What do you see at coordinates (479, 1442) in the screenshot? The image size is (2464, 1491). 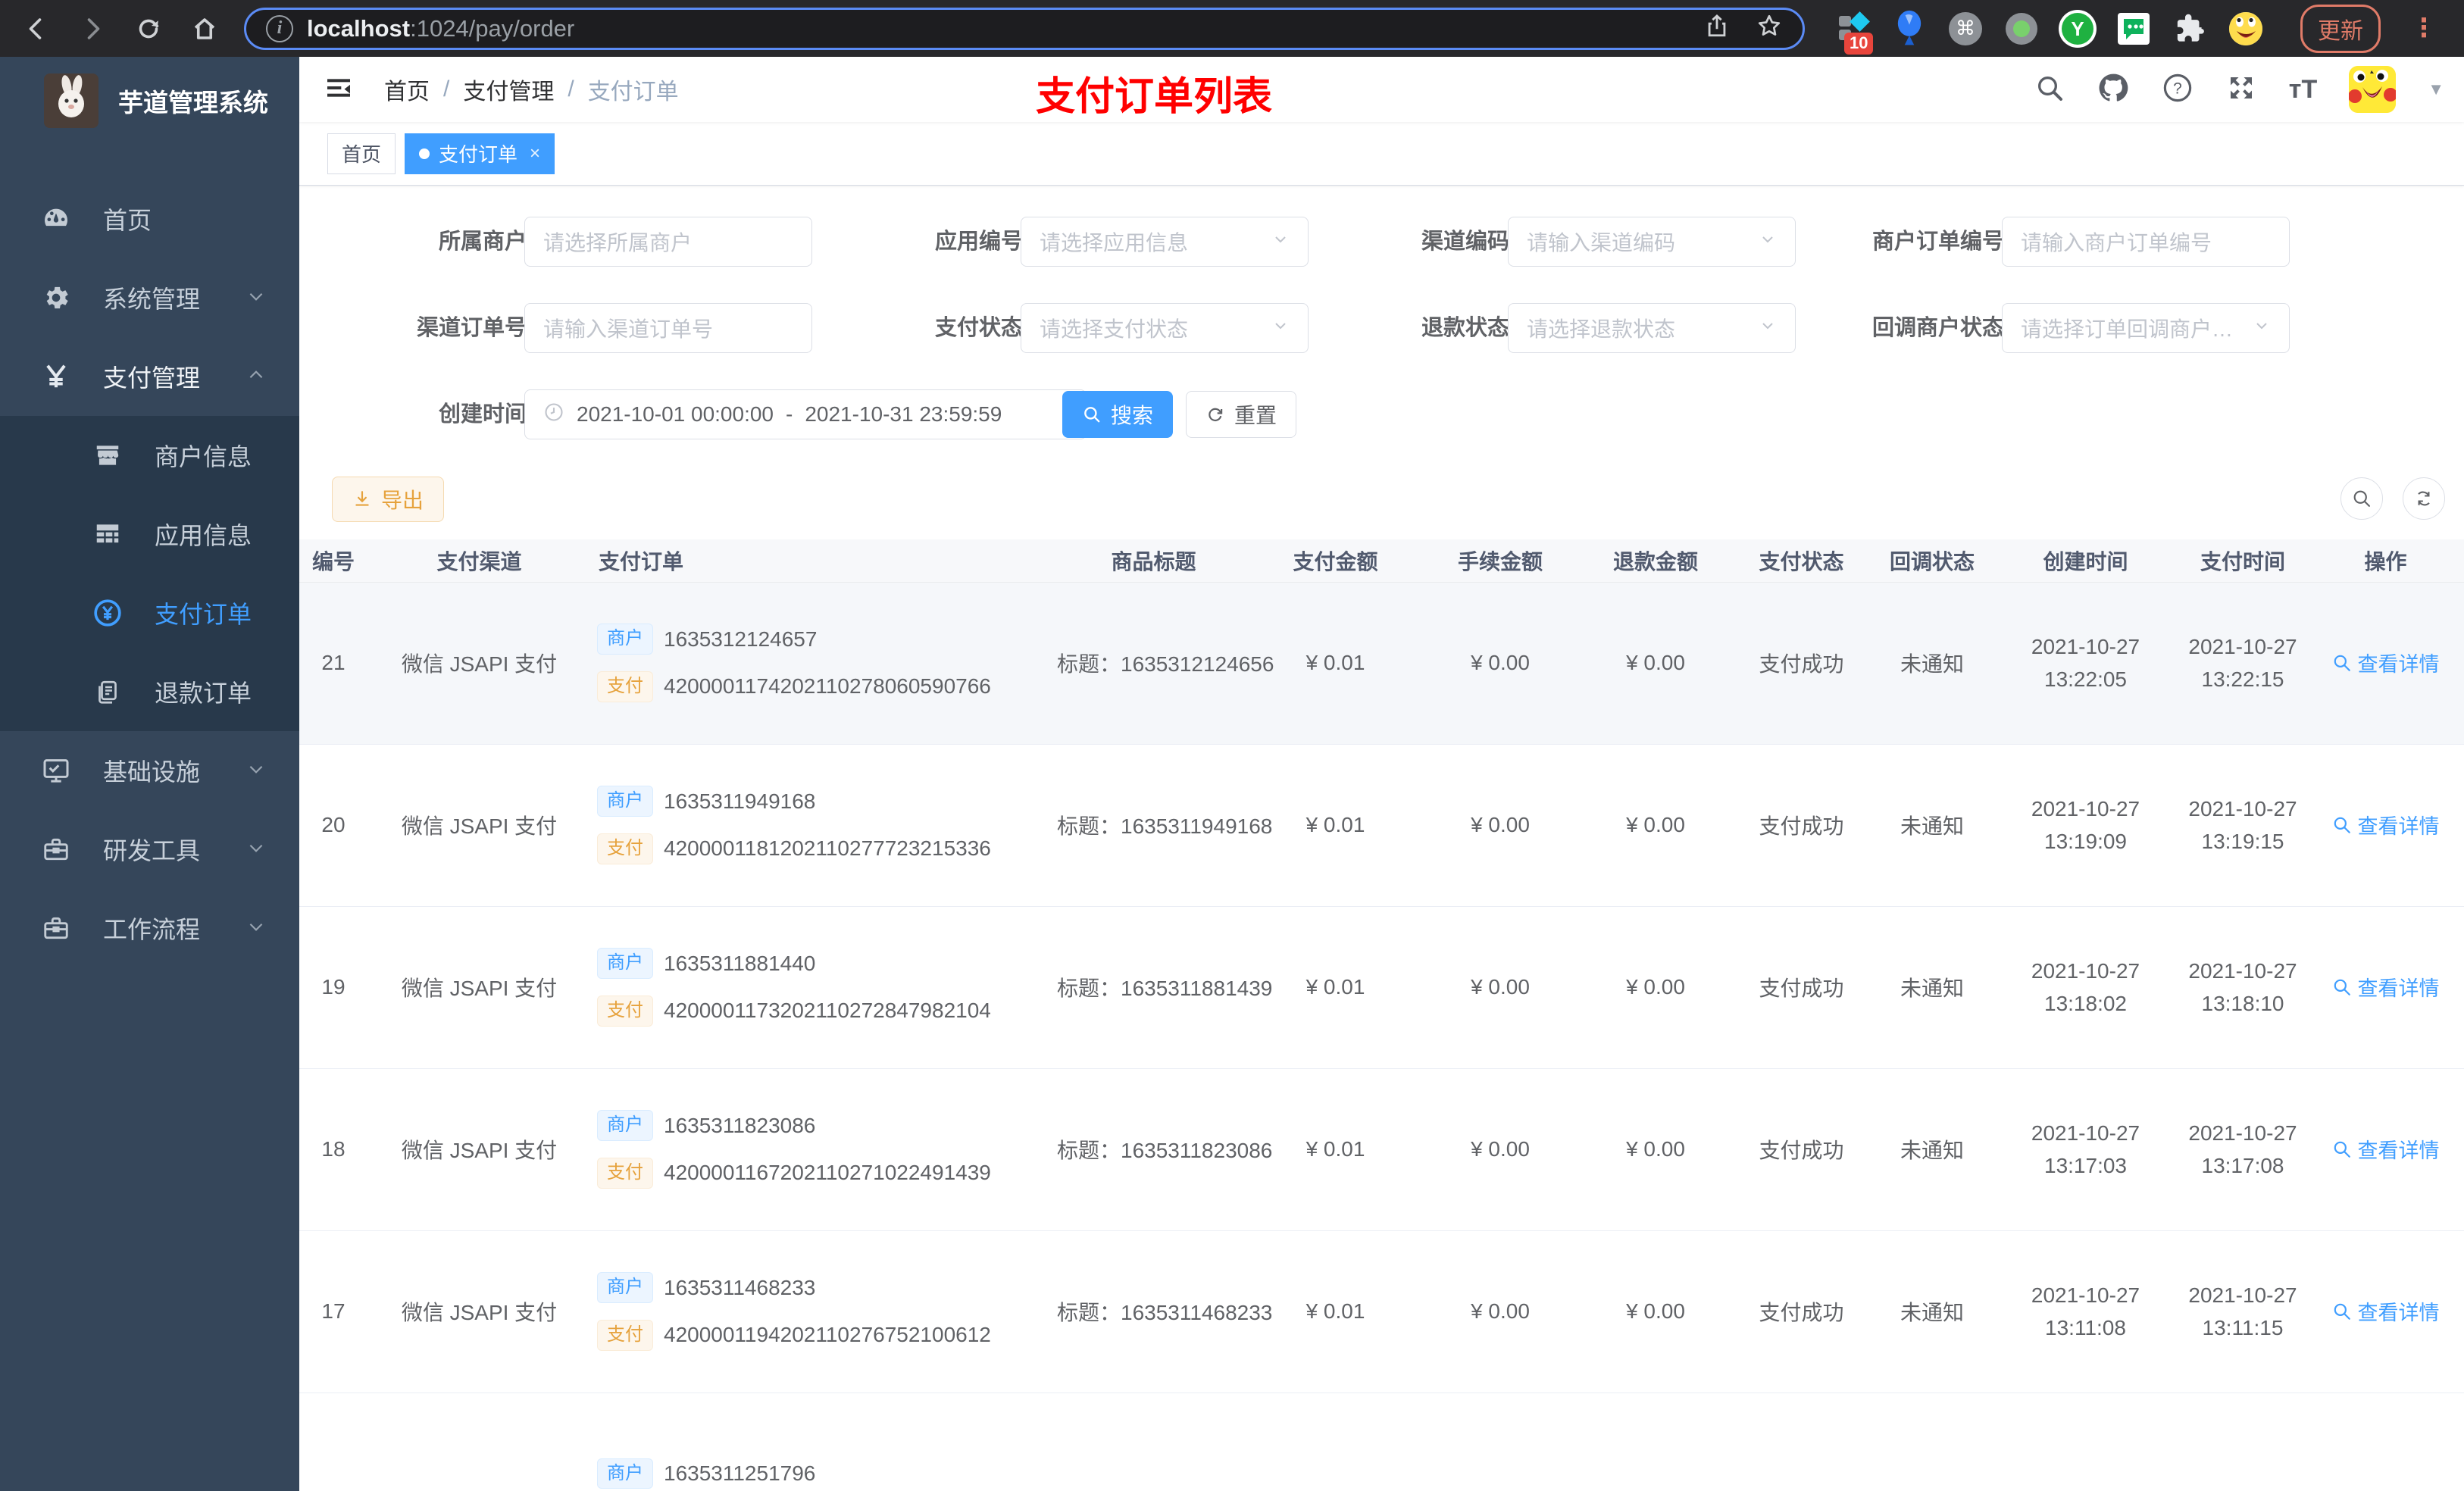 I see `pay-channel-cell` at bounding box center [479, 1442].